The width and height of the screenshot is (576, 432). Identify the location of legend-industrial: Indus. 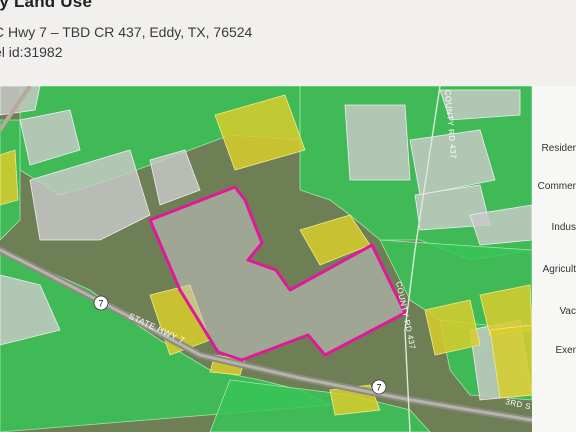
(563, 227).